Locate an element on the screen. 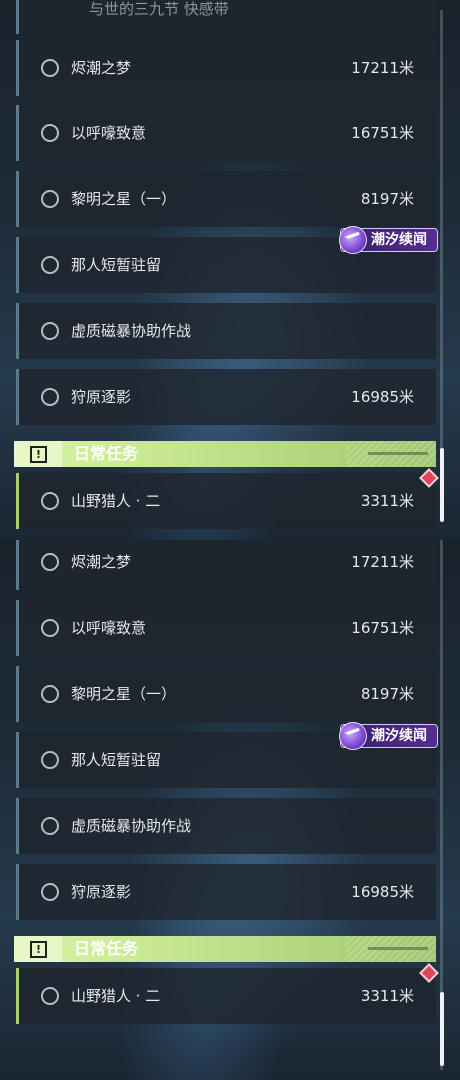  quest-row-cutoff: 与世的三九节 快感带 is located at coordinates (226, 17).